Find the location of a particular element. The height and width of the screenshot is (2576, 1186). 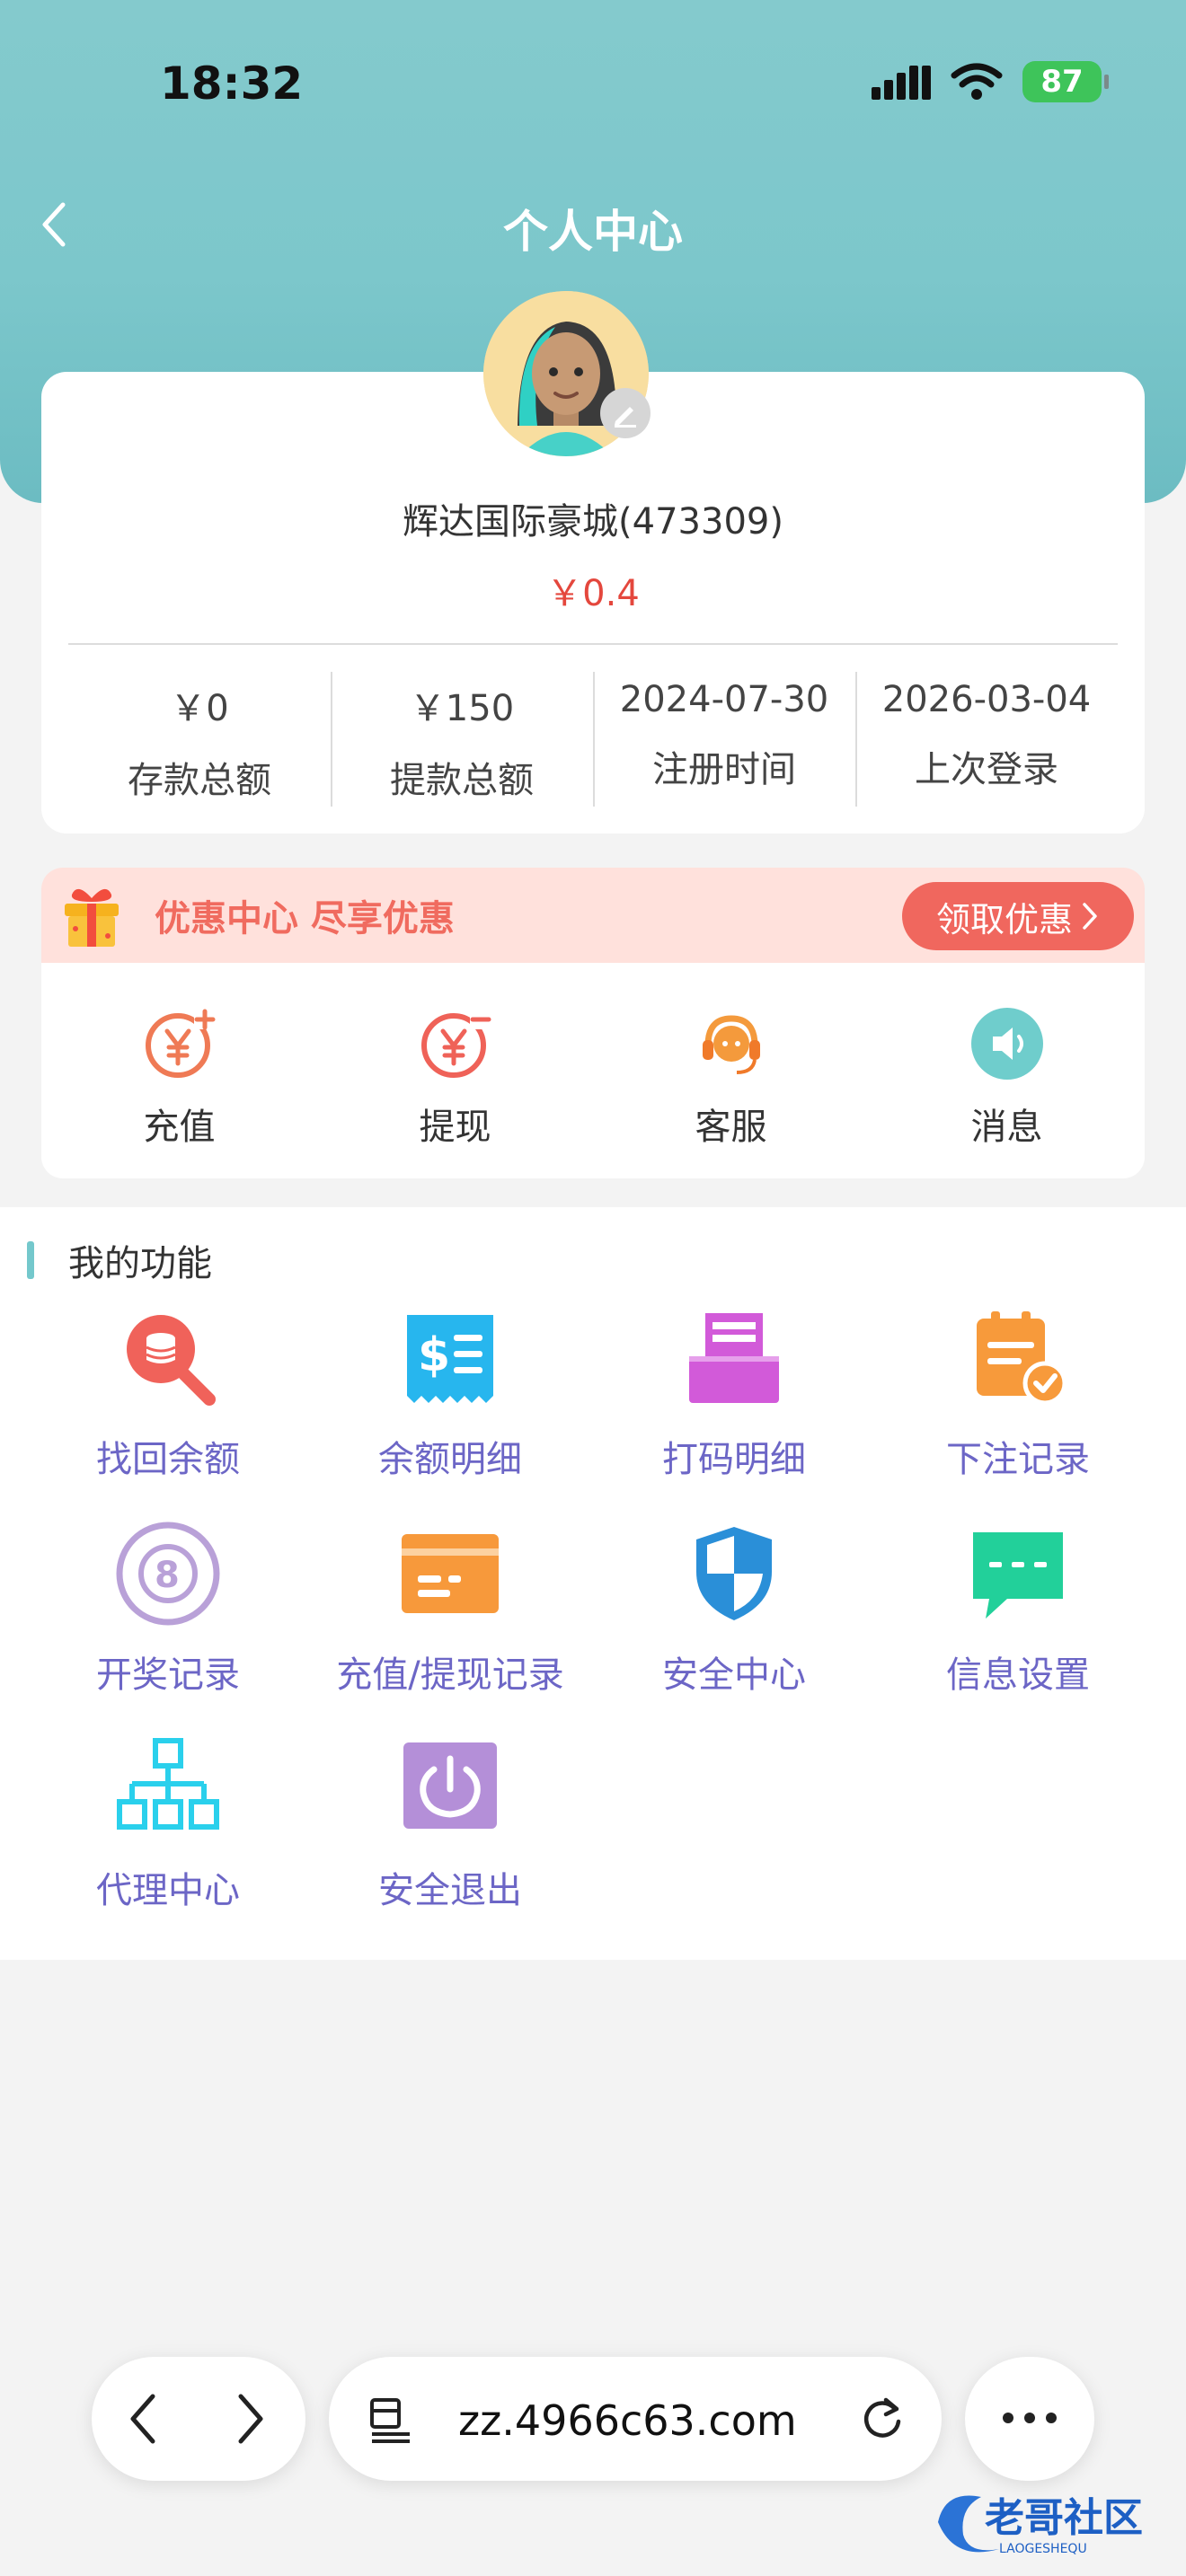

lottery-ball-icon: 8 is located at coordinates (168, 1574).